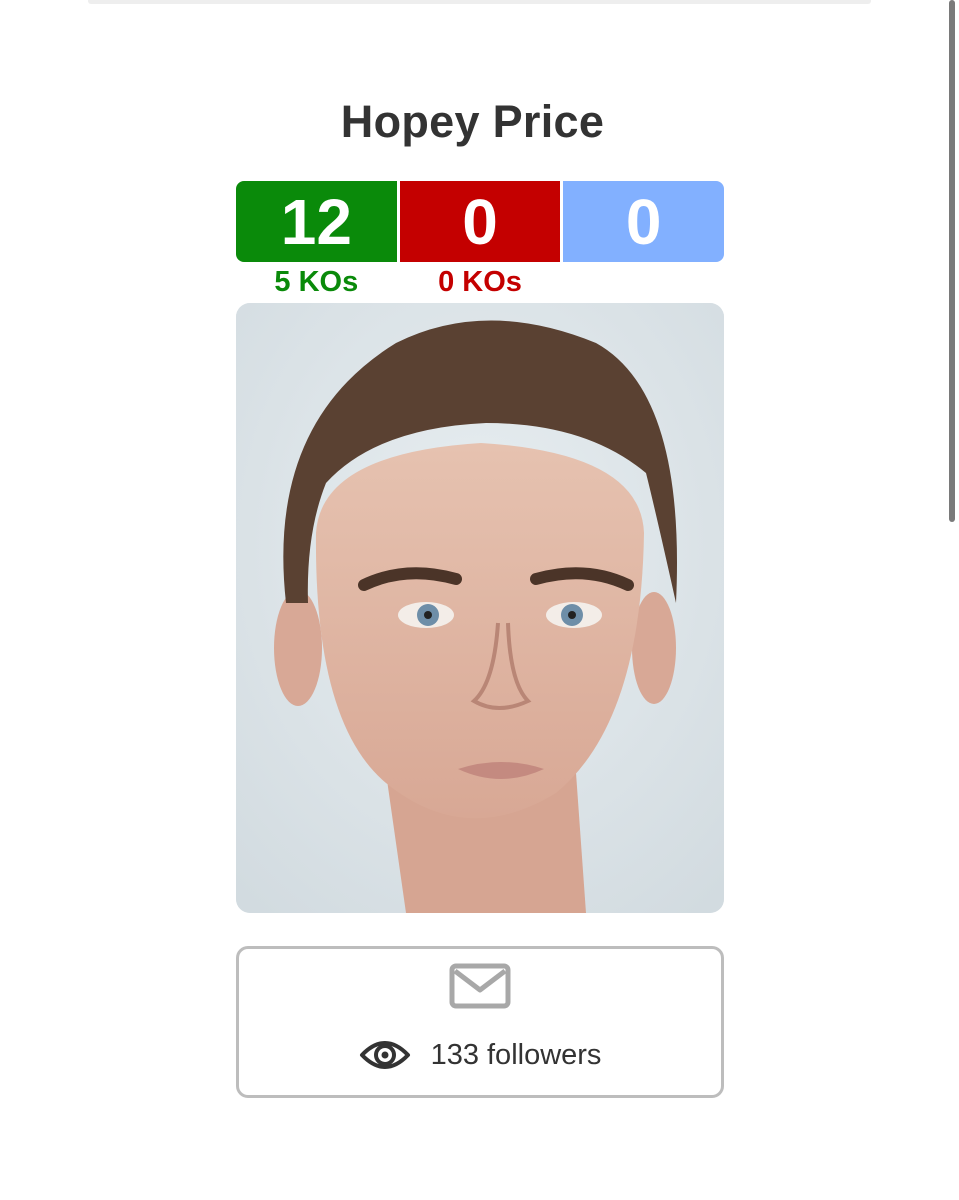 This screenshot has width=959, height=1200. What do you see at coordinates (384, 1055) in the screenshot?
I see `eye-icon` at bounding box center [384, 1055].